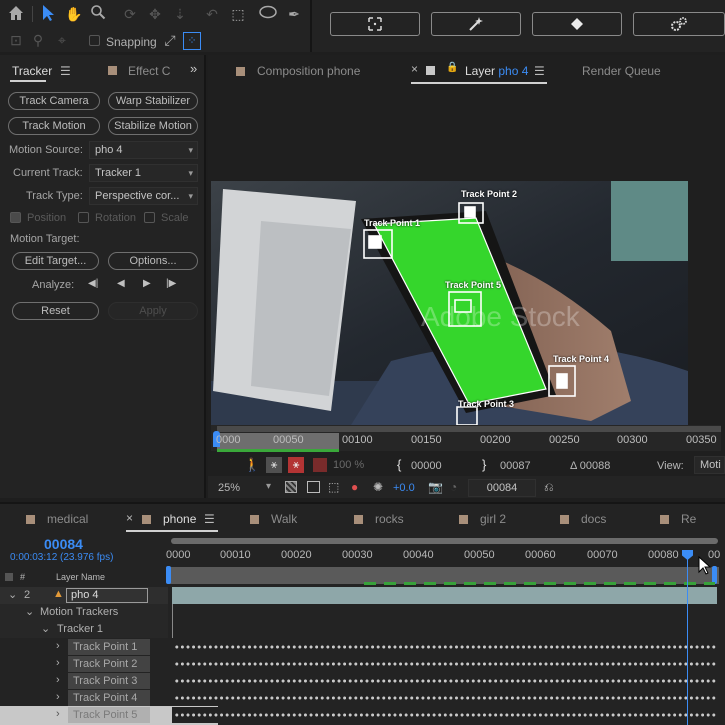 This screenshot has width=725, height=725. Describe the element at coordinates (32, 71) in the screenshot. I see `tab-tracker: Tracker` at that location.